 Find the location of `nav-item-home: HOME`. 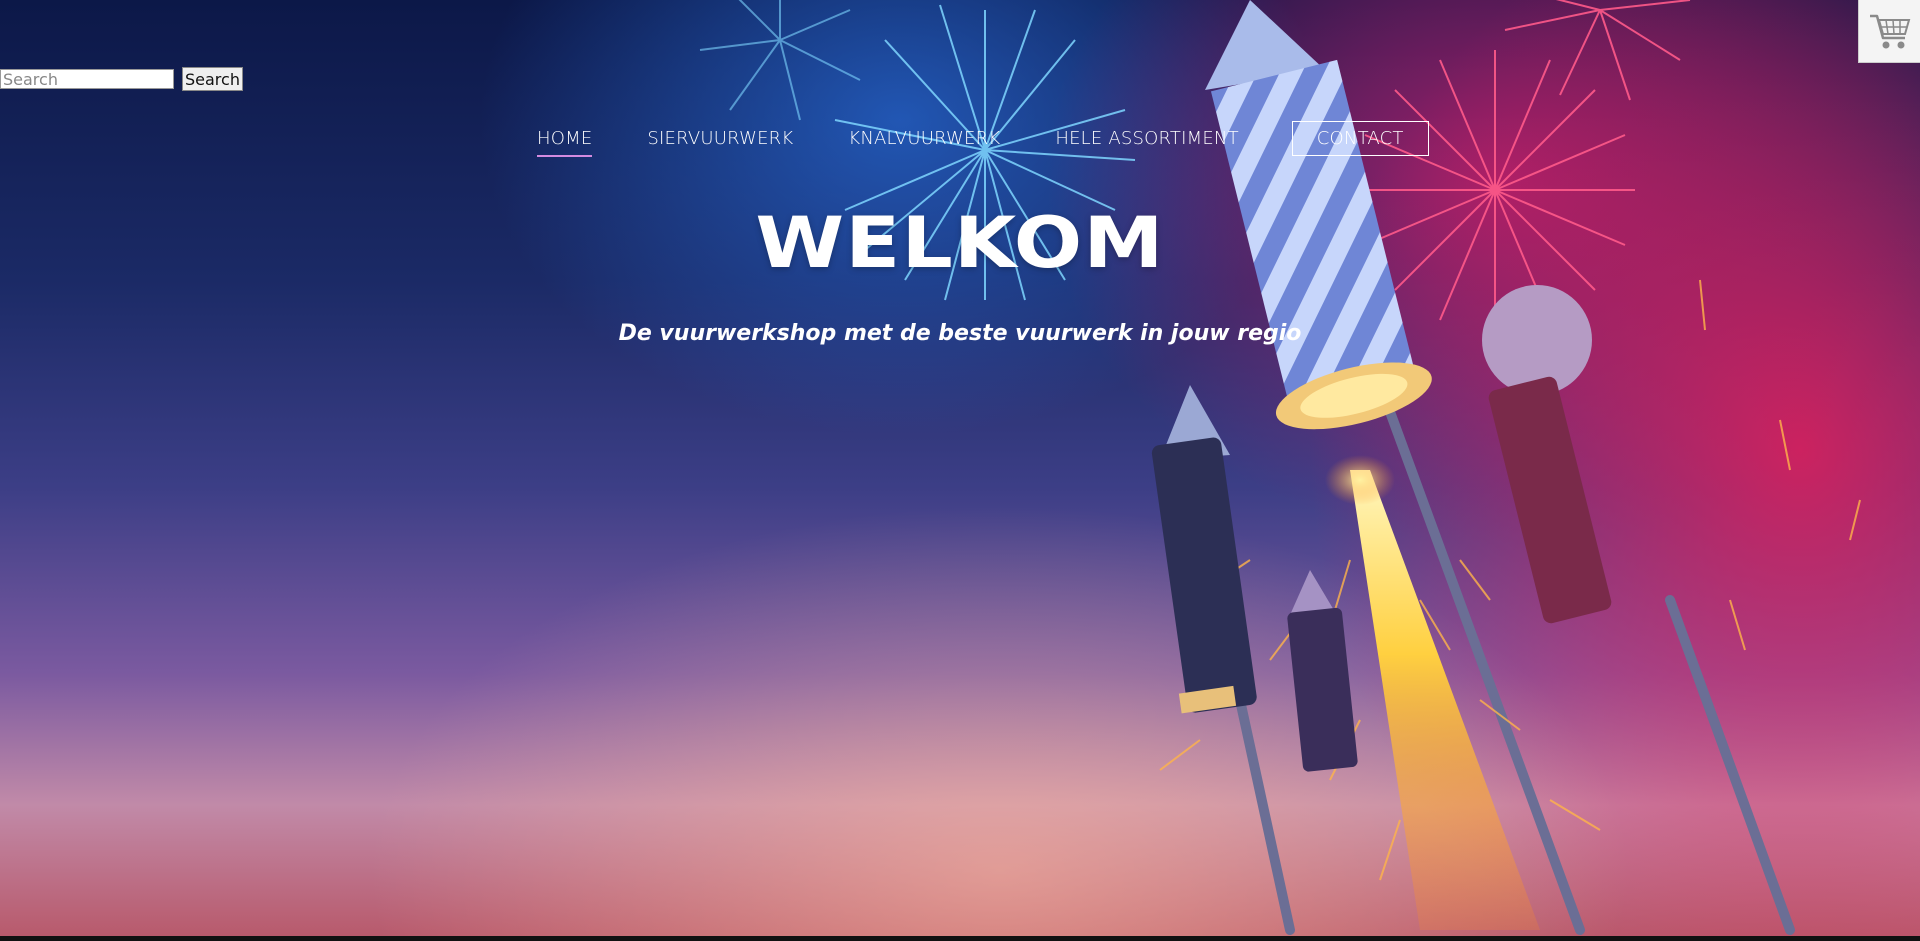

nav-item-home: HOME is located at coordinates (565, 142).